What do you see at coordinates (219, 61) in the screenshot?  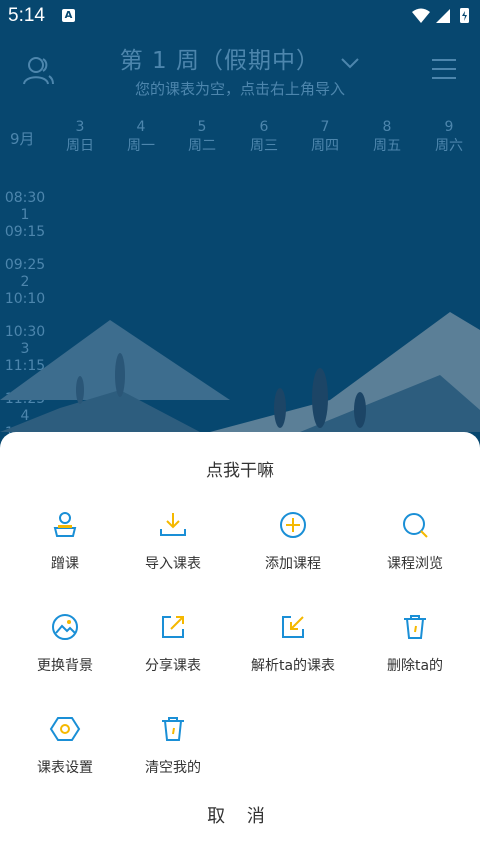 I see `week-title: 第 1 周（假期中）` at bounding box center [219, 61].